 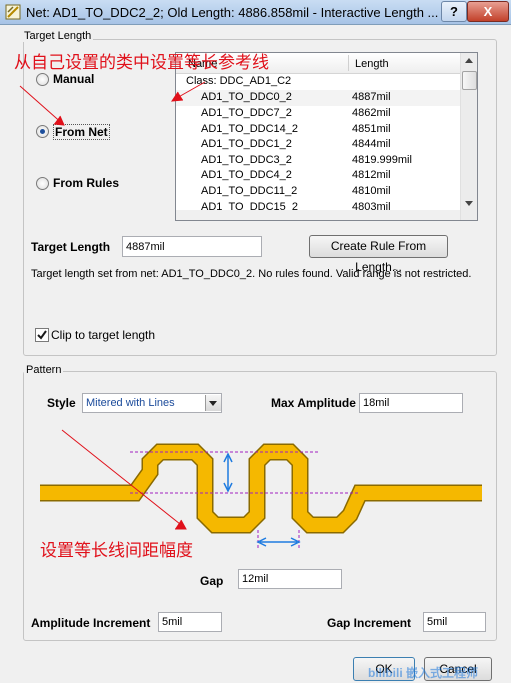 What do you see at coordinates (81, 132) in the screenshot?
I see `from-net-label: From Net` at bounding box center [81, 132].